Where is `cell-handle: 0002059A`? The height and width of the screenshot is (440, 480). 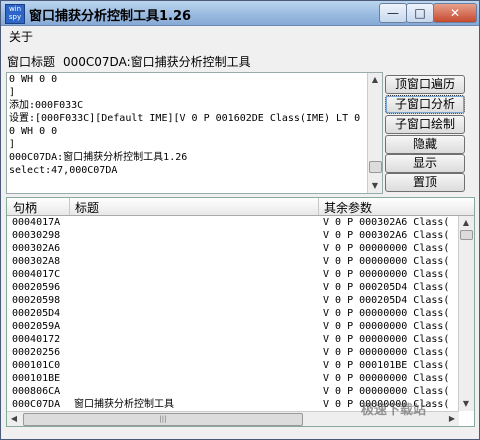 cell-handle: 0002059A is located at coordinates (36, 326).